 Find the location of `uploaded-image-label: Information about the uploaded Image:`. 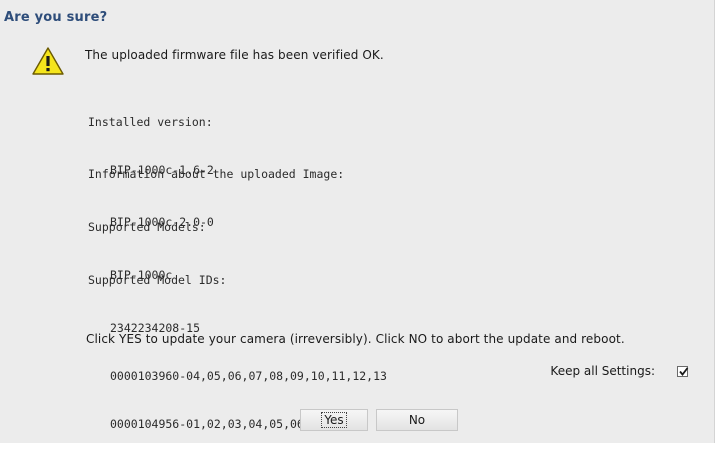

uploaded-image-label: Information about the uploaded Image: is located at coordinates (216, 174).